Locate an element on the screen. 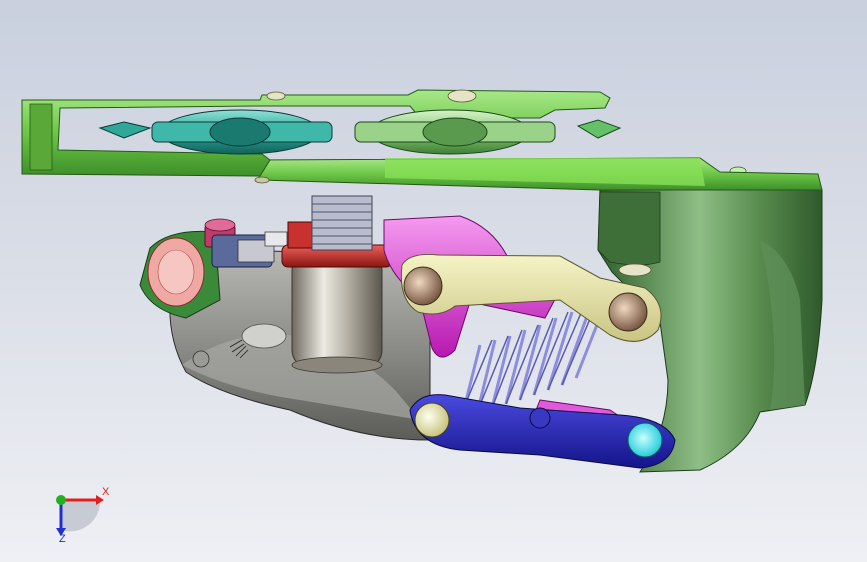 The width and height of the screenshot is (867, 562). cable-housing-stop is located at coordinates (337, 284).